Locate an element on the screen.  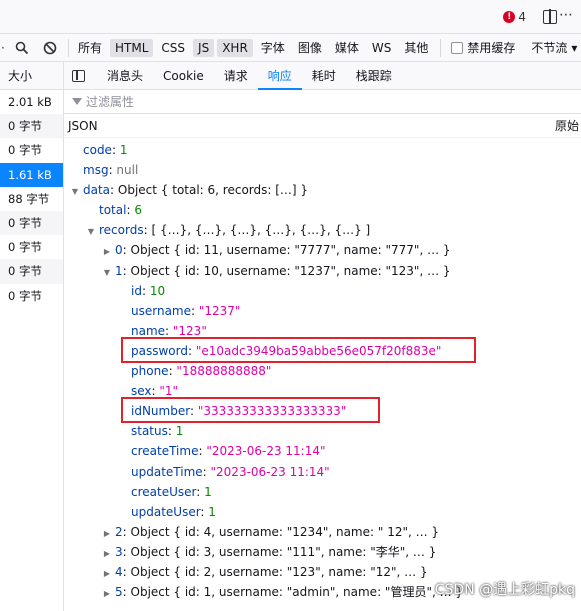
filter-fonts: 字体 is located at coordinates (273, 47).